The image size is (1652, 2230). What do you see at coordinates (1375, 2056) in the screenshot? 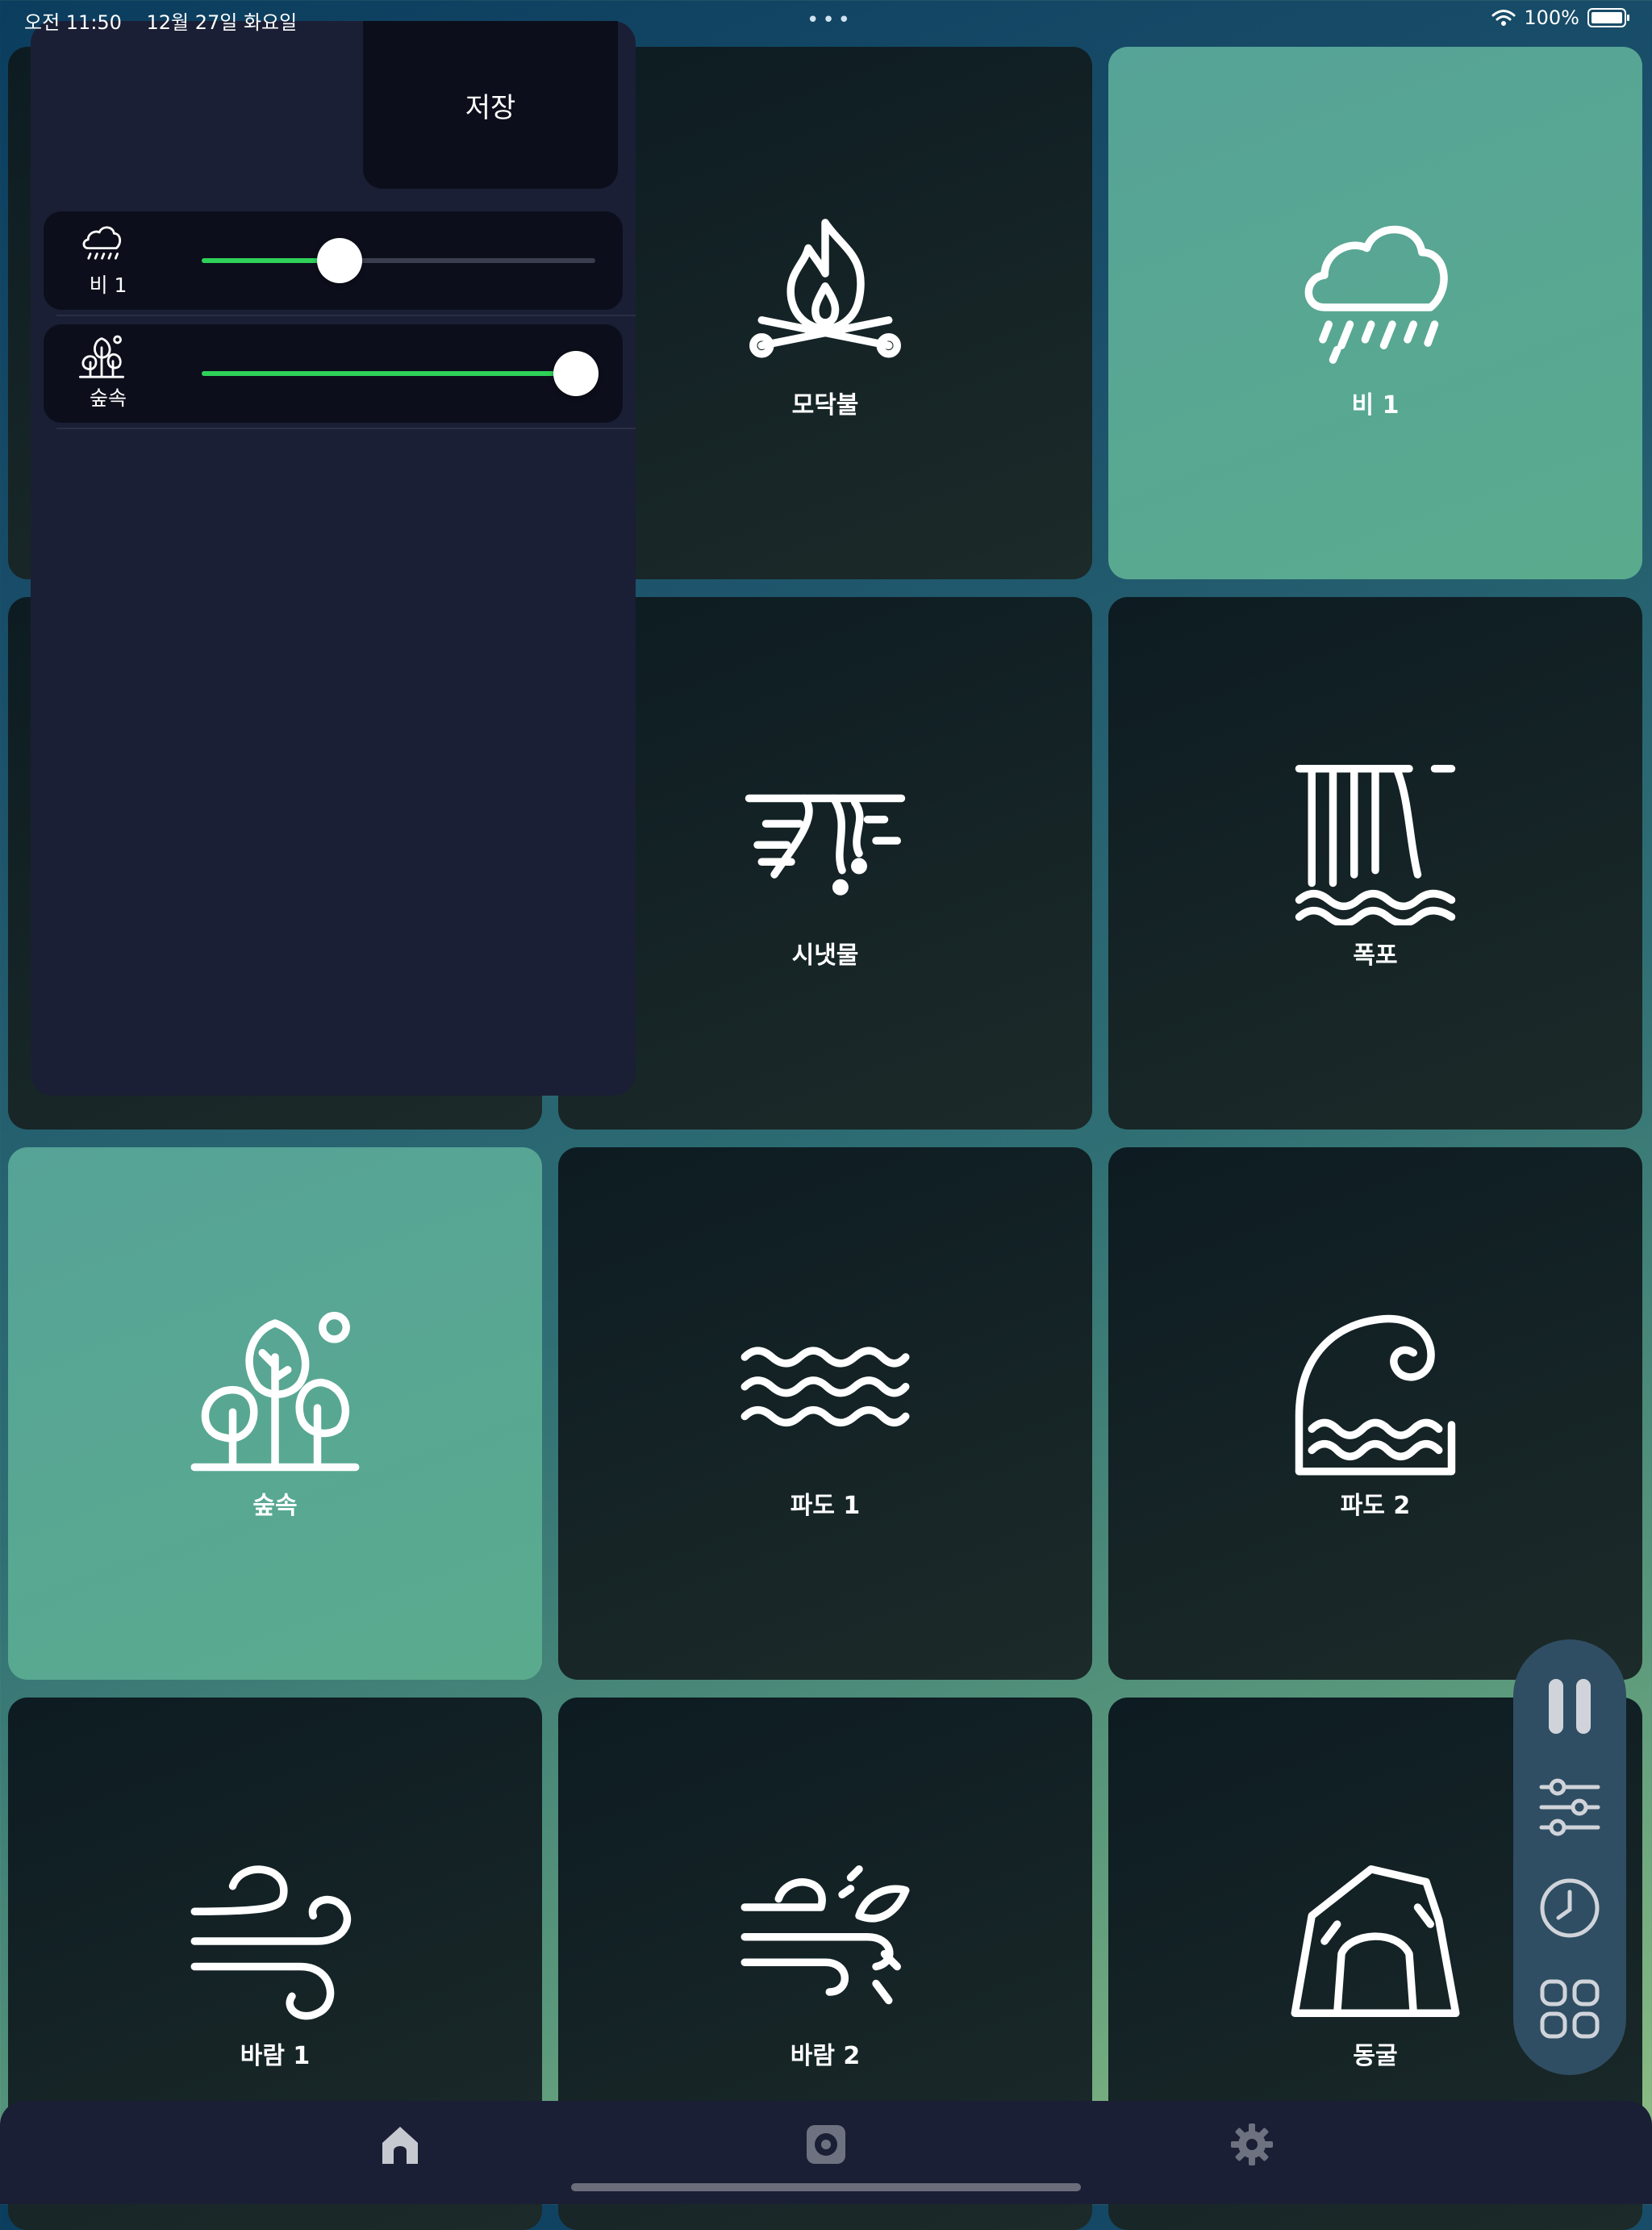
I see `sound-label: 동굴` at bounding box center [1375, 2056].